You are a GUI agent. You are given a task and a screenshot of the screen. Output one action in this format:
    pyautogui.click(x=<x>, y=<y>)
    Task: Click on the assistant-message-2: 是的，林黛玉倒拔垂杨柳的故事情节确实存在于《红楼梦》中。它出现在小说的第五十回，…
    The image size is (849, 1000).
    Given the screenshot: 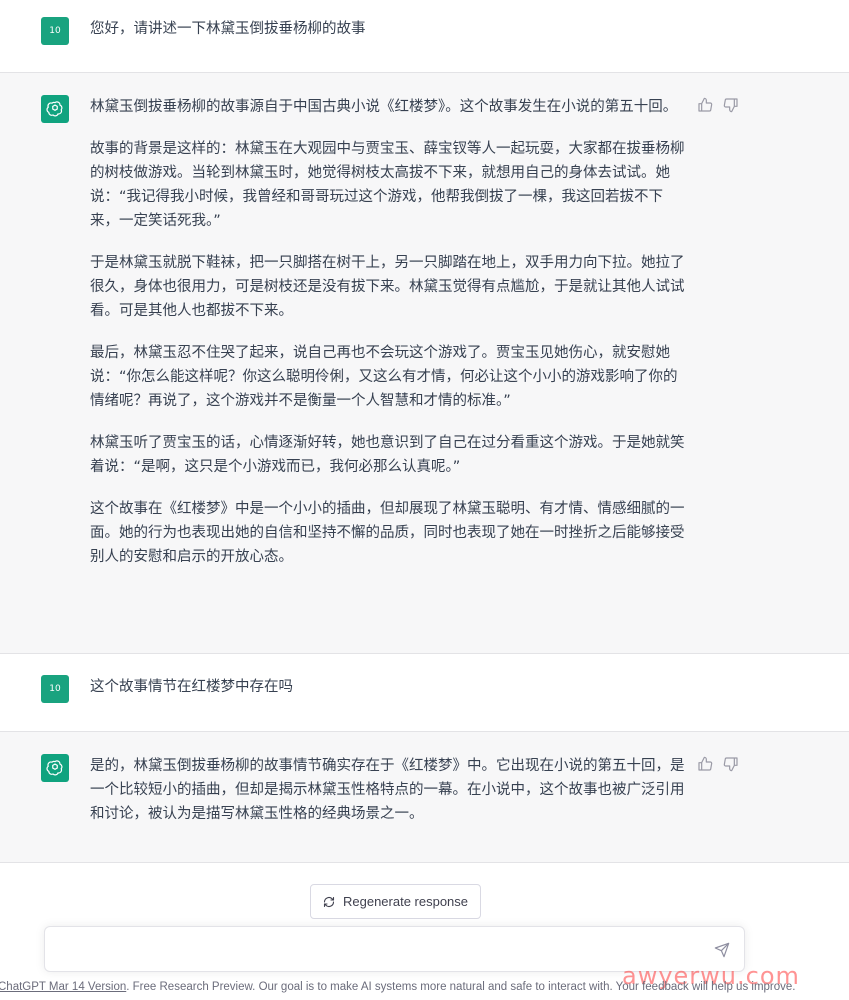 What is the action you would take?
    pyautogui.click(x=424, y=797)
    